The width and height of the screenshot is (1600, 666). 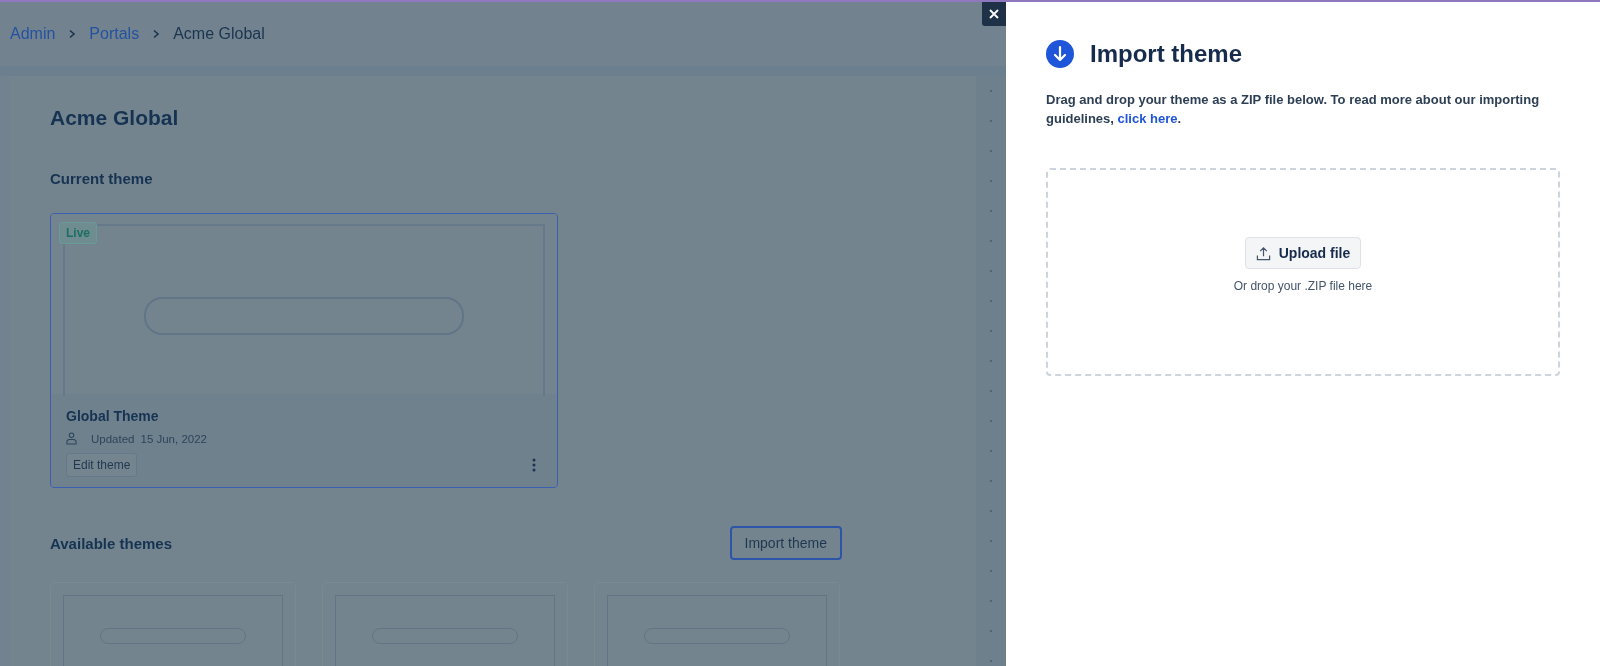 What do you see at coordinates (534, 465) in the screenshot?
I see `more-icon` at bounding box center [534, 465].